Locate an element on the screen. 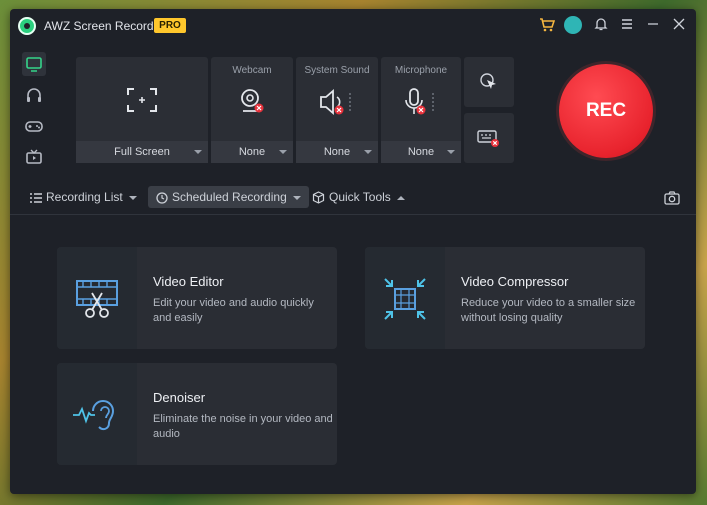  sidebar-item-screen is located at coordinates (34, 64).